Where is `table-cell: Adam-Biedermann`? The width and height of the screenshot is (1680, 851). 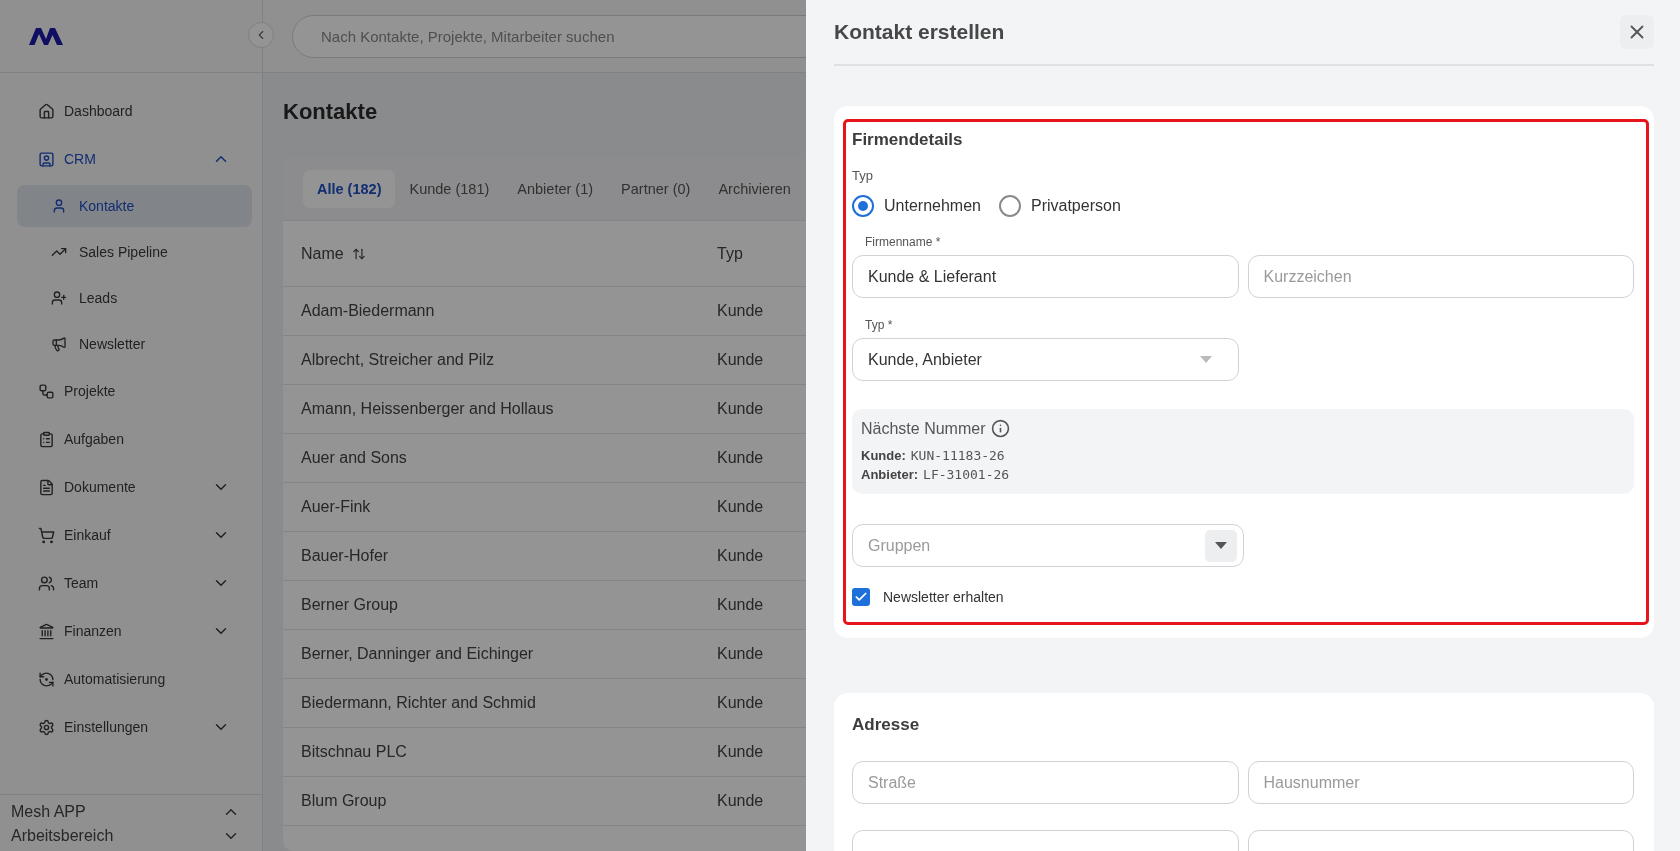
table-cell: Adam-Biedermann is located at coordinates (368, 311).